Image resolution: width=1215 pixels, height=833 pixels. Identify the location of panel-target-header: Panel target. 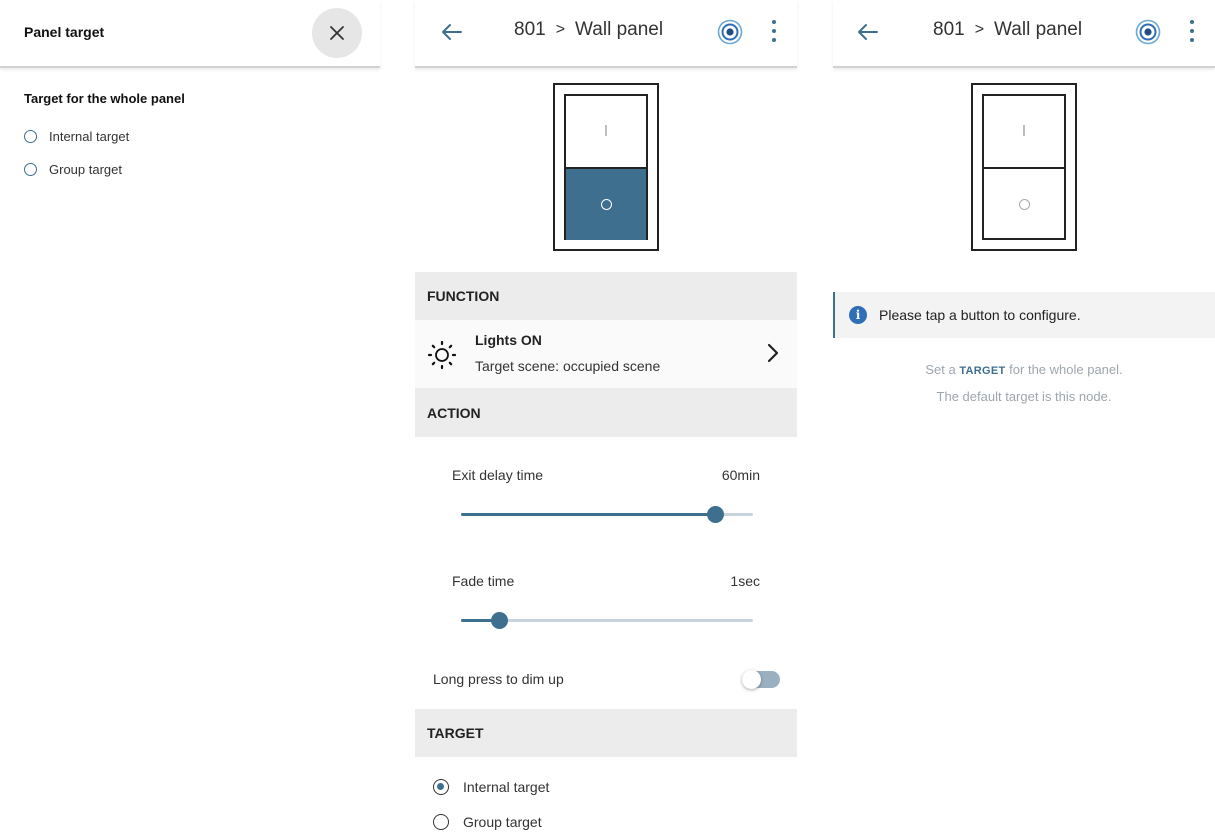
(190, 34).